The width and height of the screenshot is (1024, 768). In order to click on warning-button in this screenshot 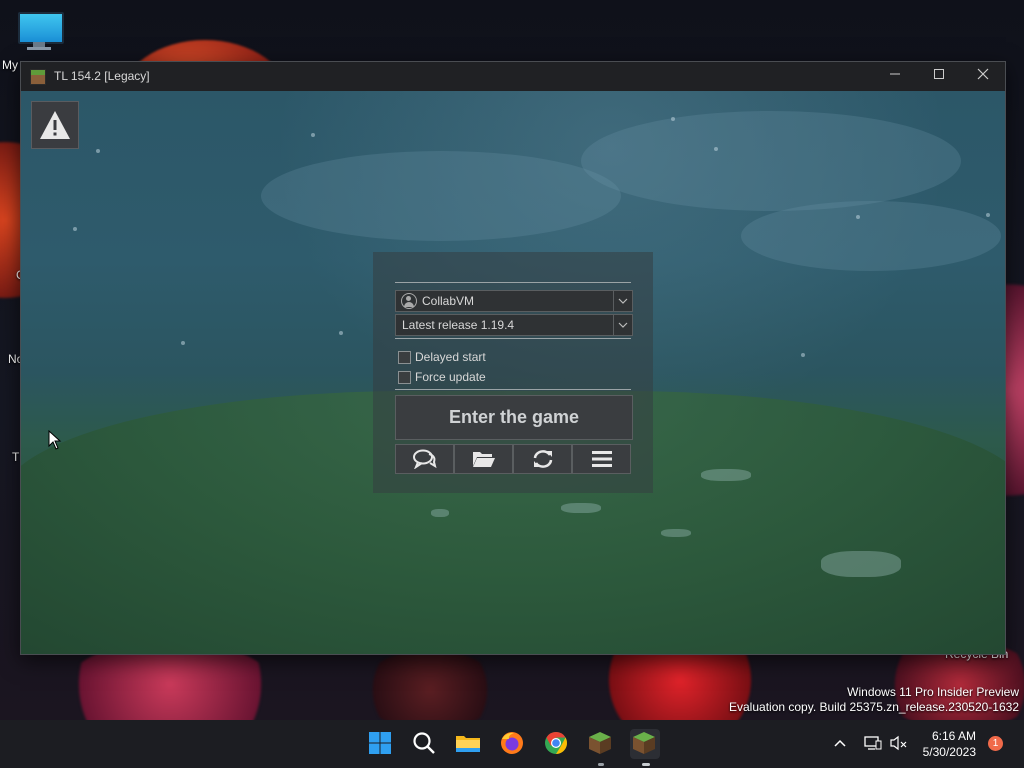, I will do `click(55, 125)`.